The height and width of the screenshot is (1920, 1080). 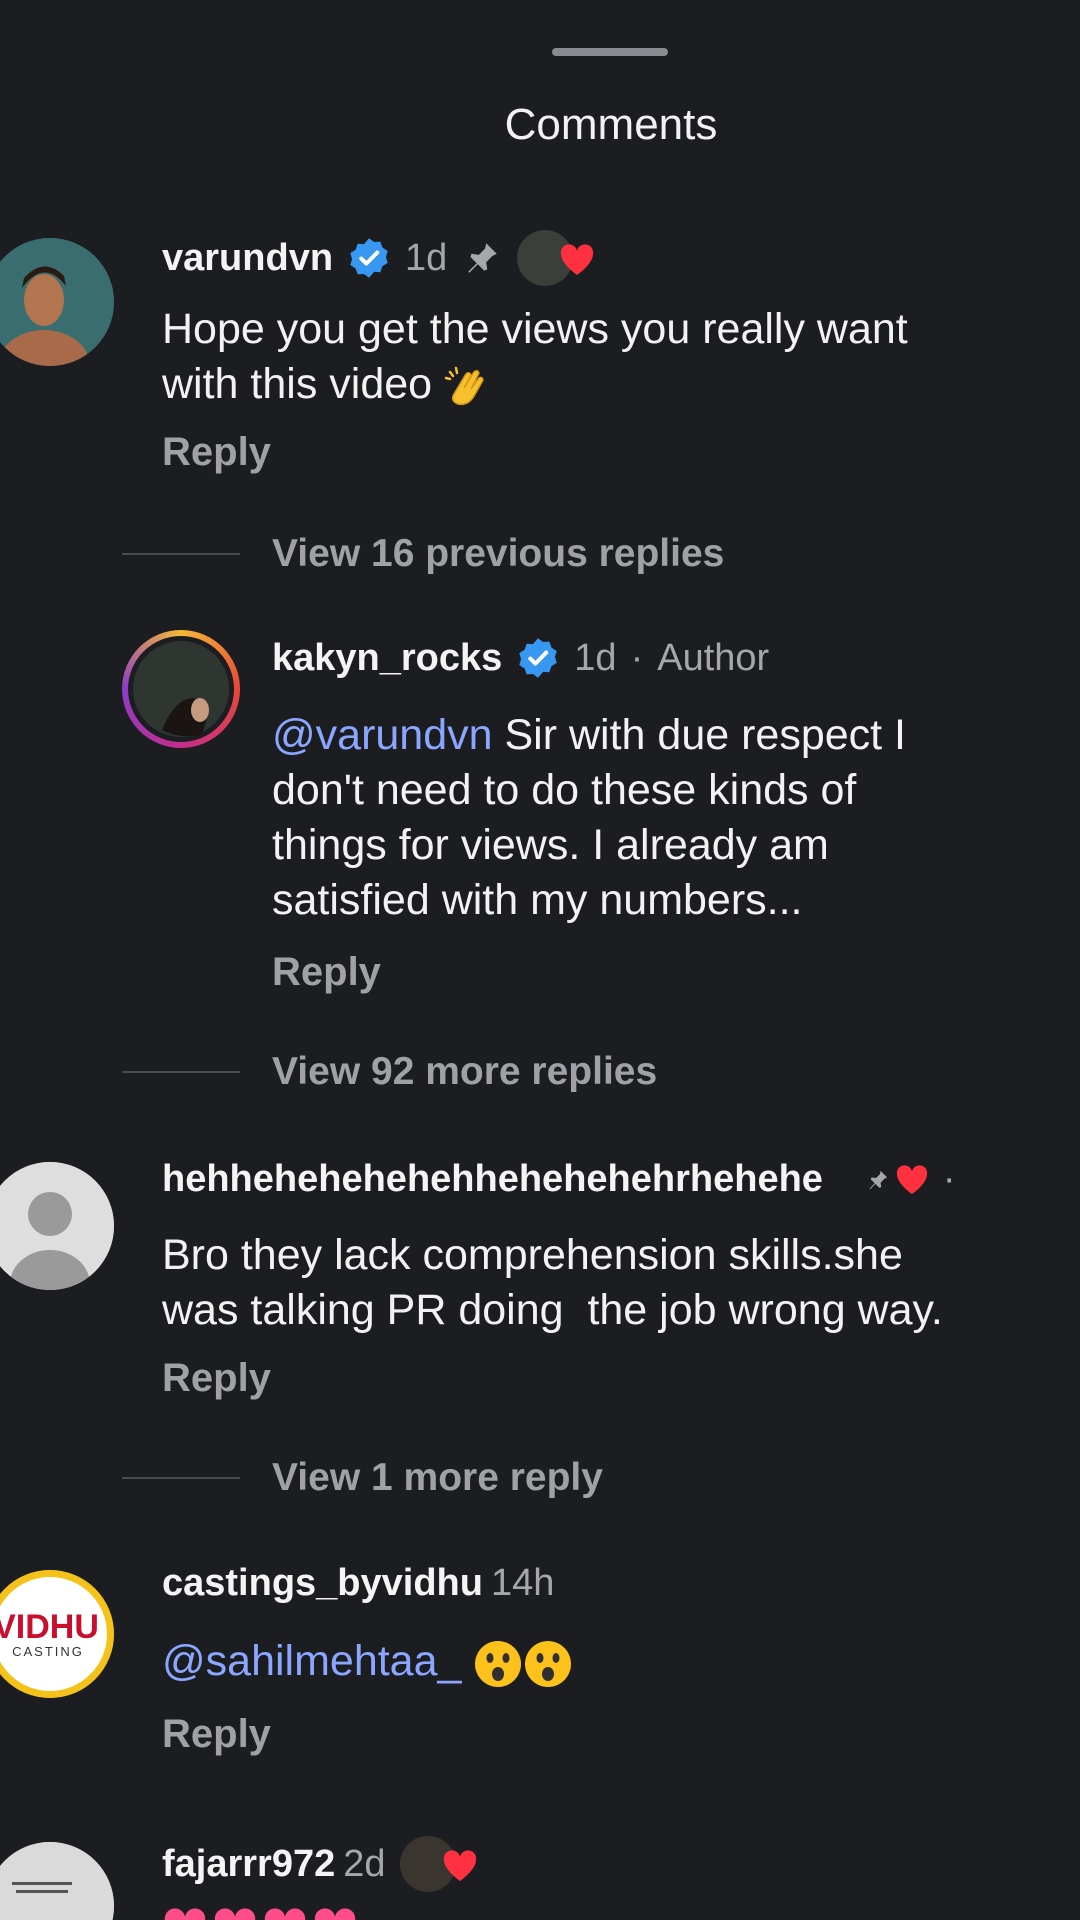 I want to click on logo-text-bottom: CASTING, so click(x=48, y=1651).